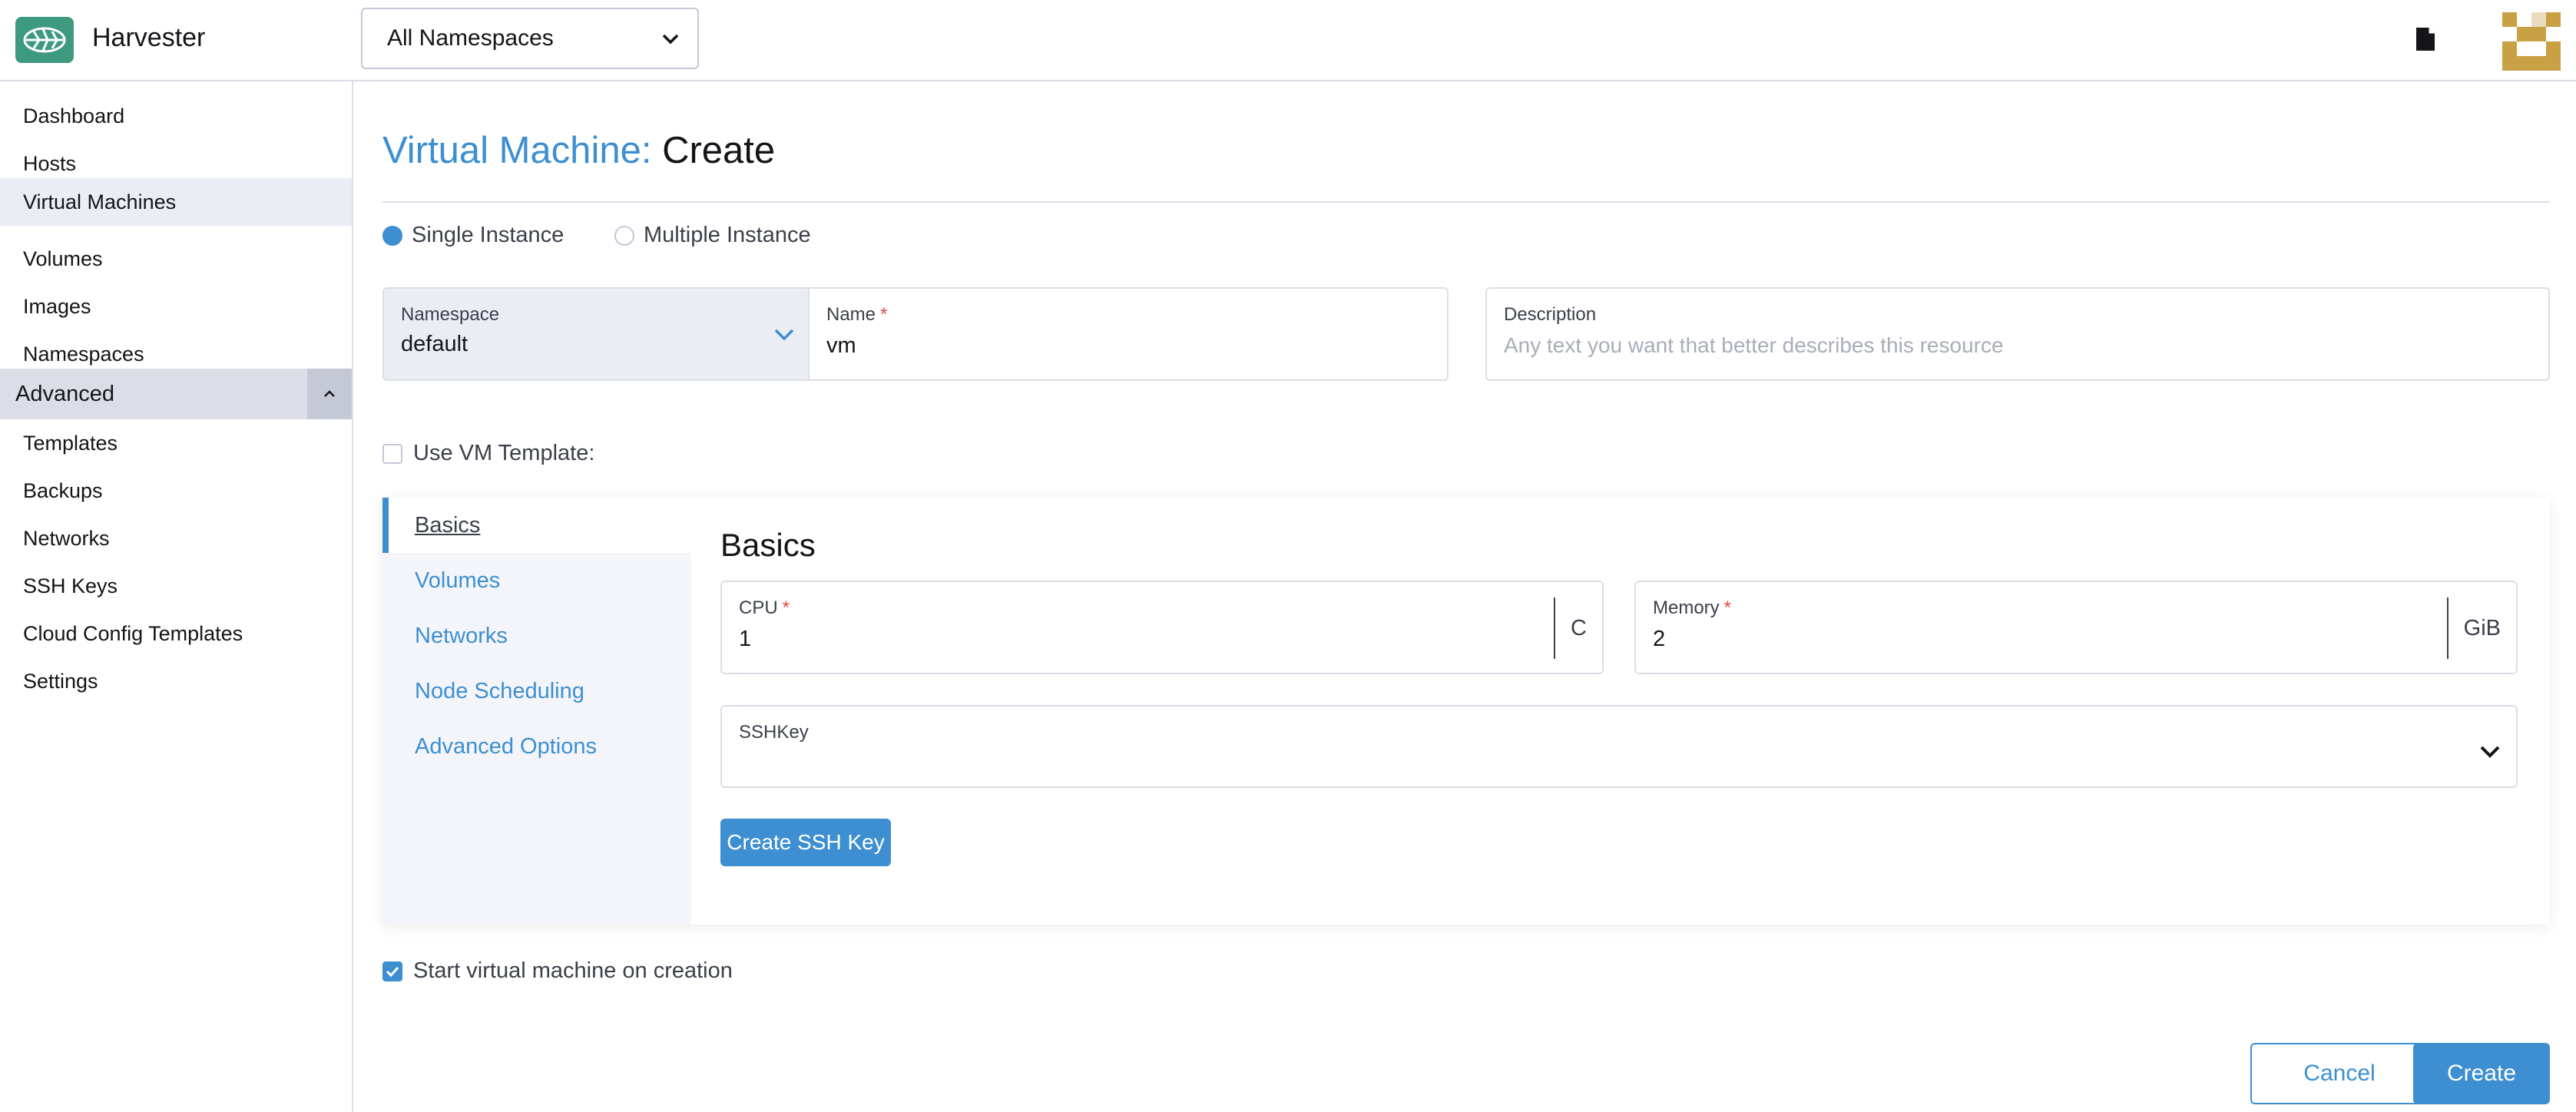 This screenshot has width=2576, height=1112. I want to click on radio-multiple-instance: Multiple Instance, so click(712, 235).